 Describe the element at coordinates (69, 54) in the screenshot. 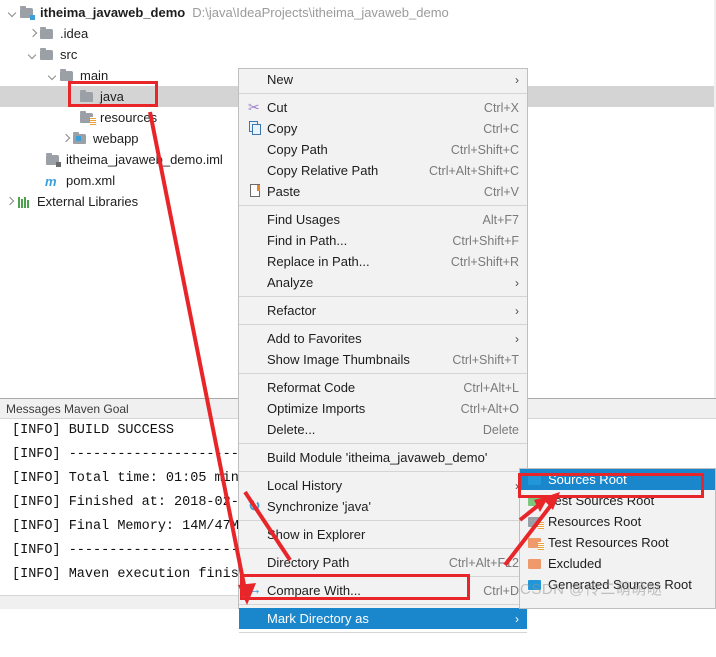

I see `tree-item-label: src` at that location.